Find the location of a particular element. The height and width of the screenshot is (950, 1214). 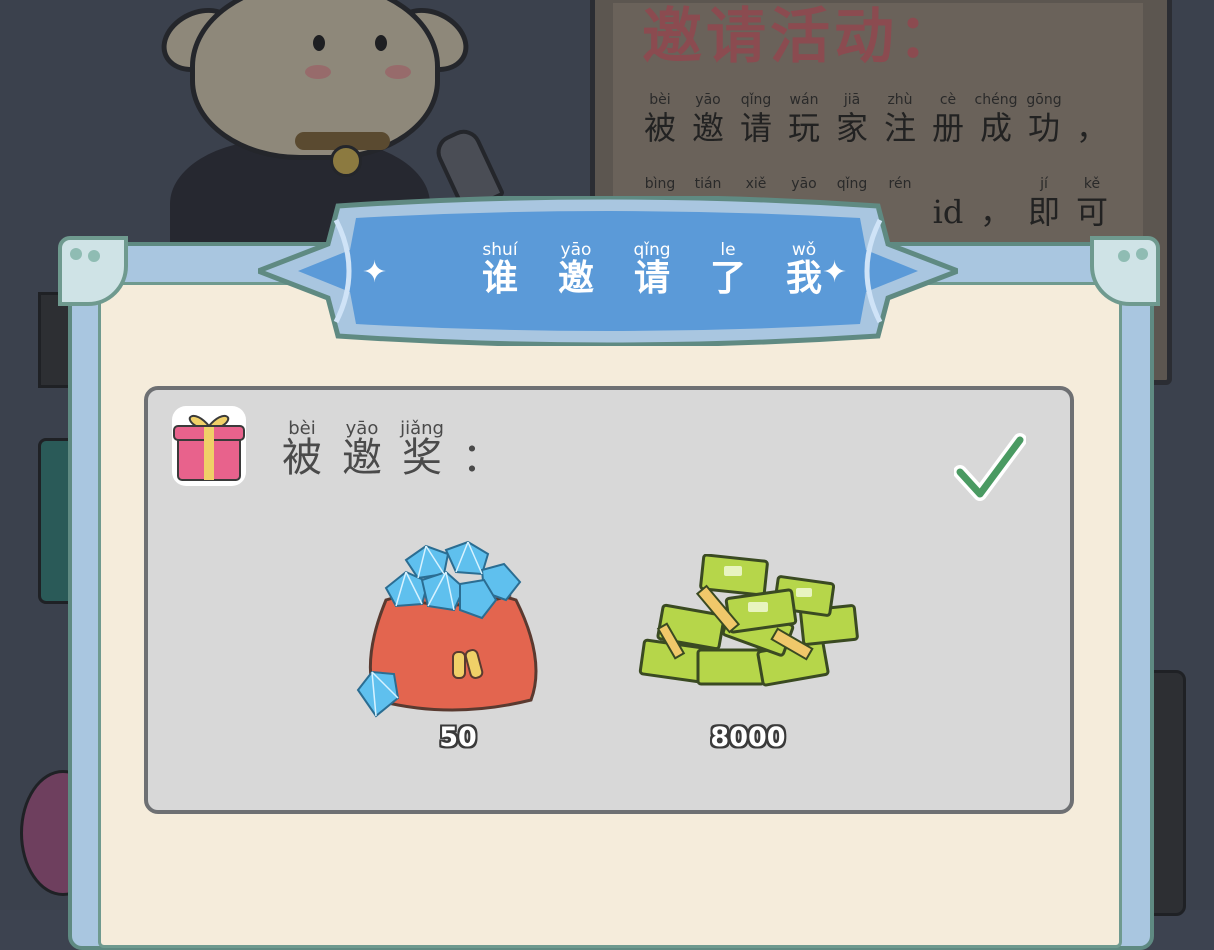

hanzi: 了 is located at coordinates (727, 278).